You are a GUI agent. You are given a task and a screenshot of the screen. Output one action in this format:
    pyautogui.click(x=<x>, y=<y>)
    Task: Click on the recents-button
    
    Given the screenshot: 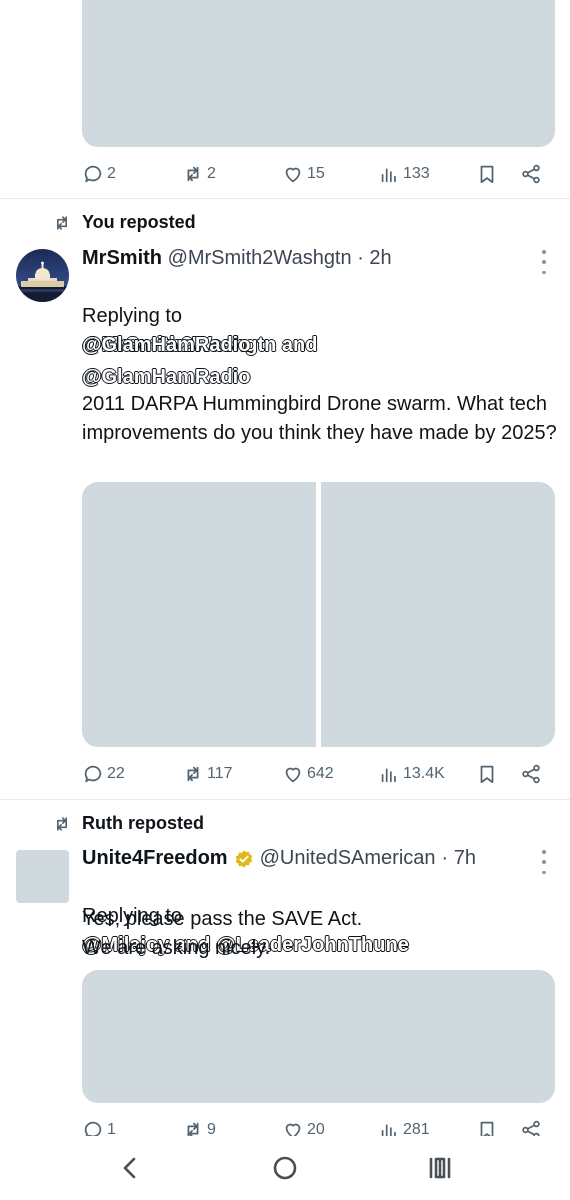 What is the action you would take?
    pyautogui.click(x=440, y=1168)
    